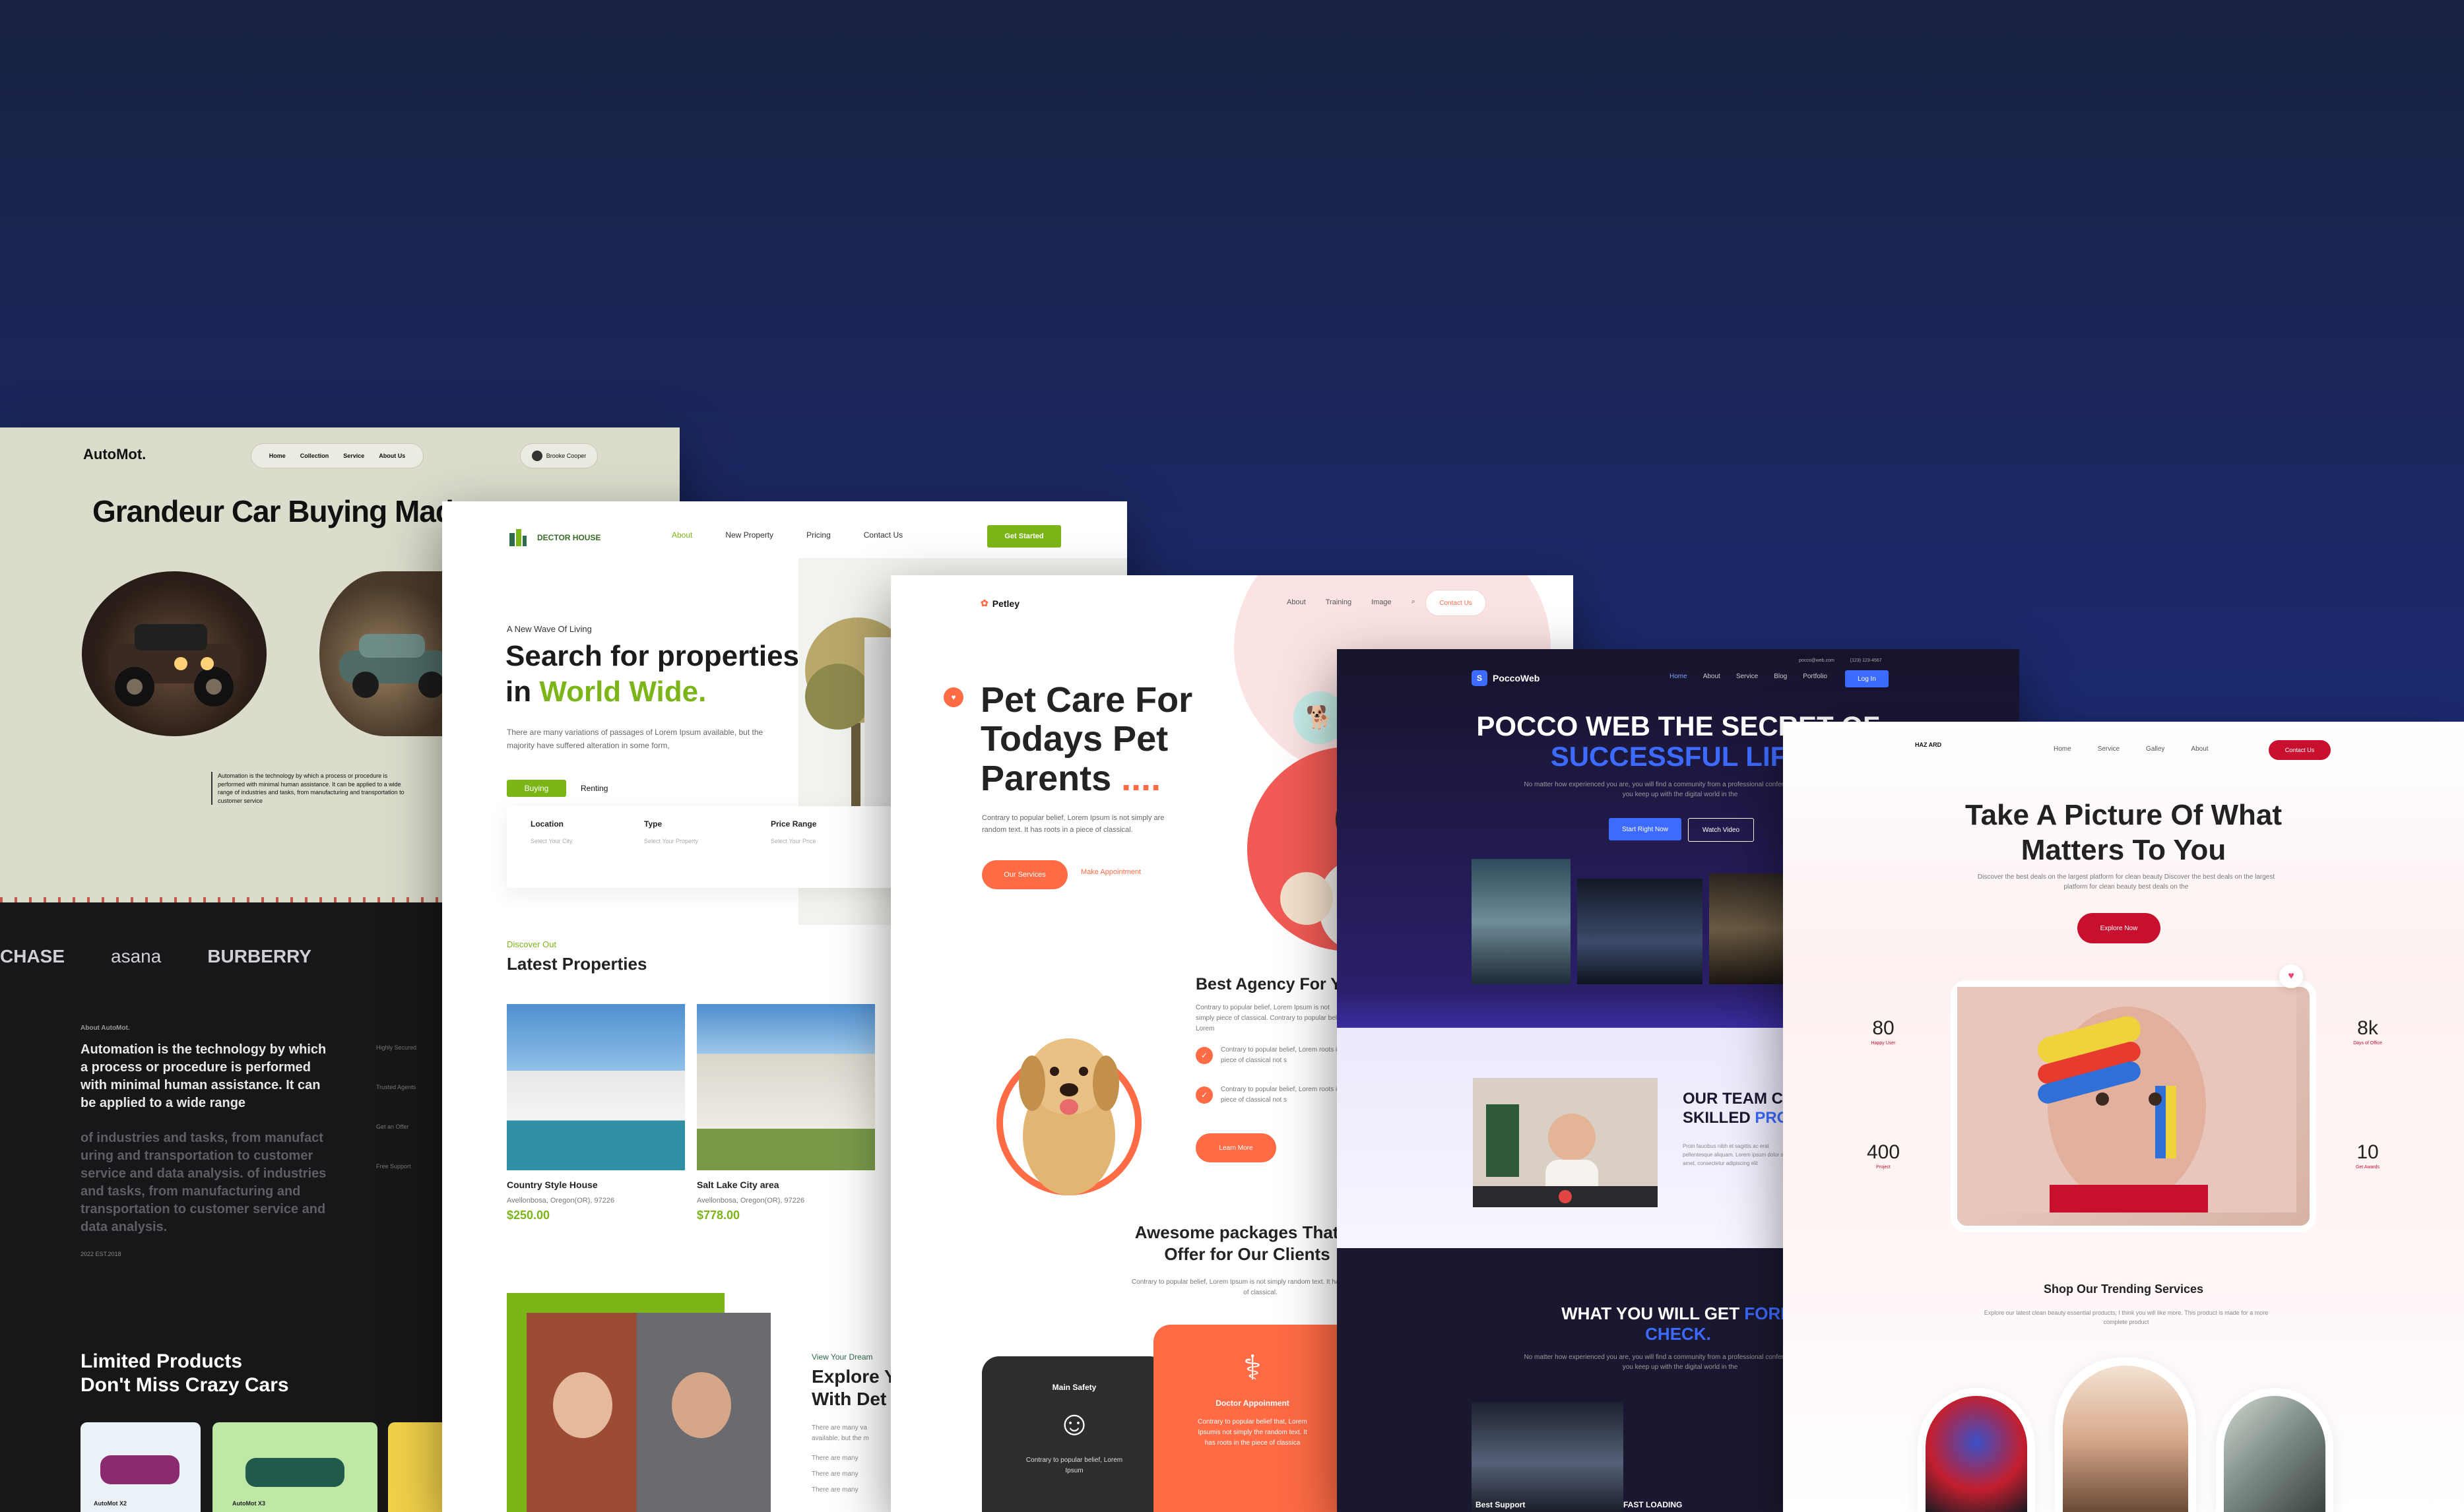 Image resolution: width=2464 pixels, height=1512 pixels. Describe the element at coordinates (547, 824) in the screenshot. I see `location-label: Location` at that location.